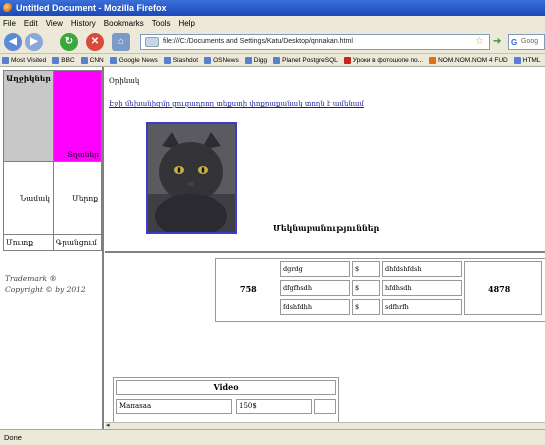 This screenshot has width=545, height=445. What do you see at coordinates (77, 198) in the screenshot?
I see `nav-cell-ours: Մերոք` at bounding box center [77, 198].